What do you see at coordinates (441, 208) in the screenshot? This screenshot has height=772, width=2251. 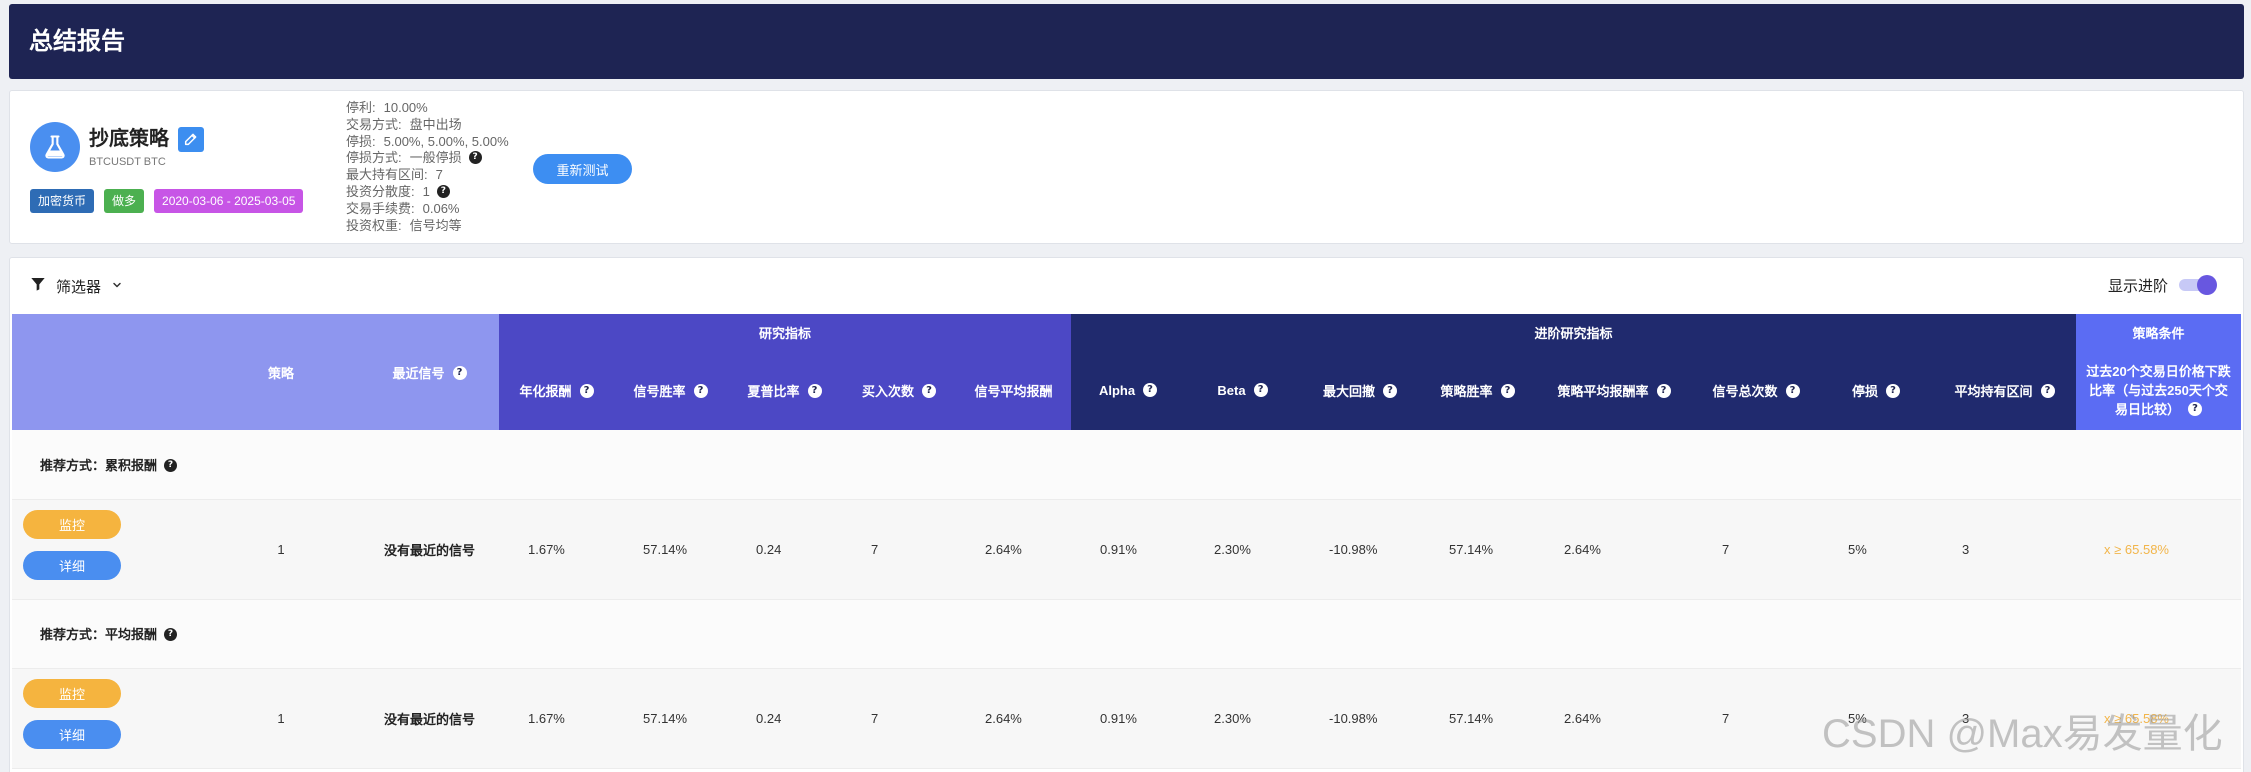 I see `param-value: 0.06%` at bounding box center [441, 208].